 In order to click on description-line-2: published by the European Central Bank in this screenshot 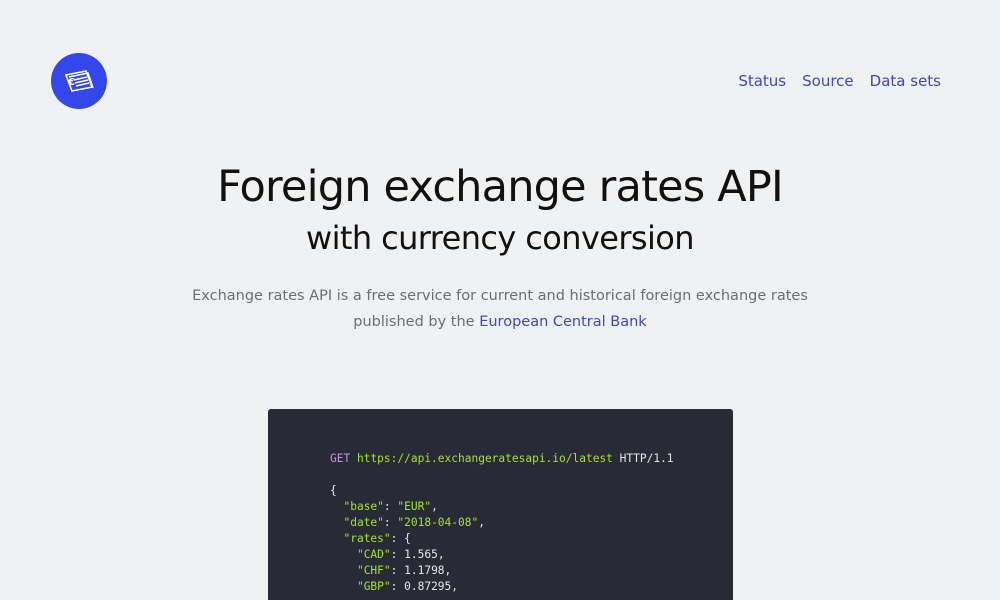, I will do `click(500, 322)`.